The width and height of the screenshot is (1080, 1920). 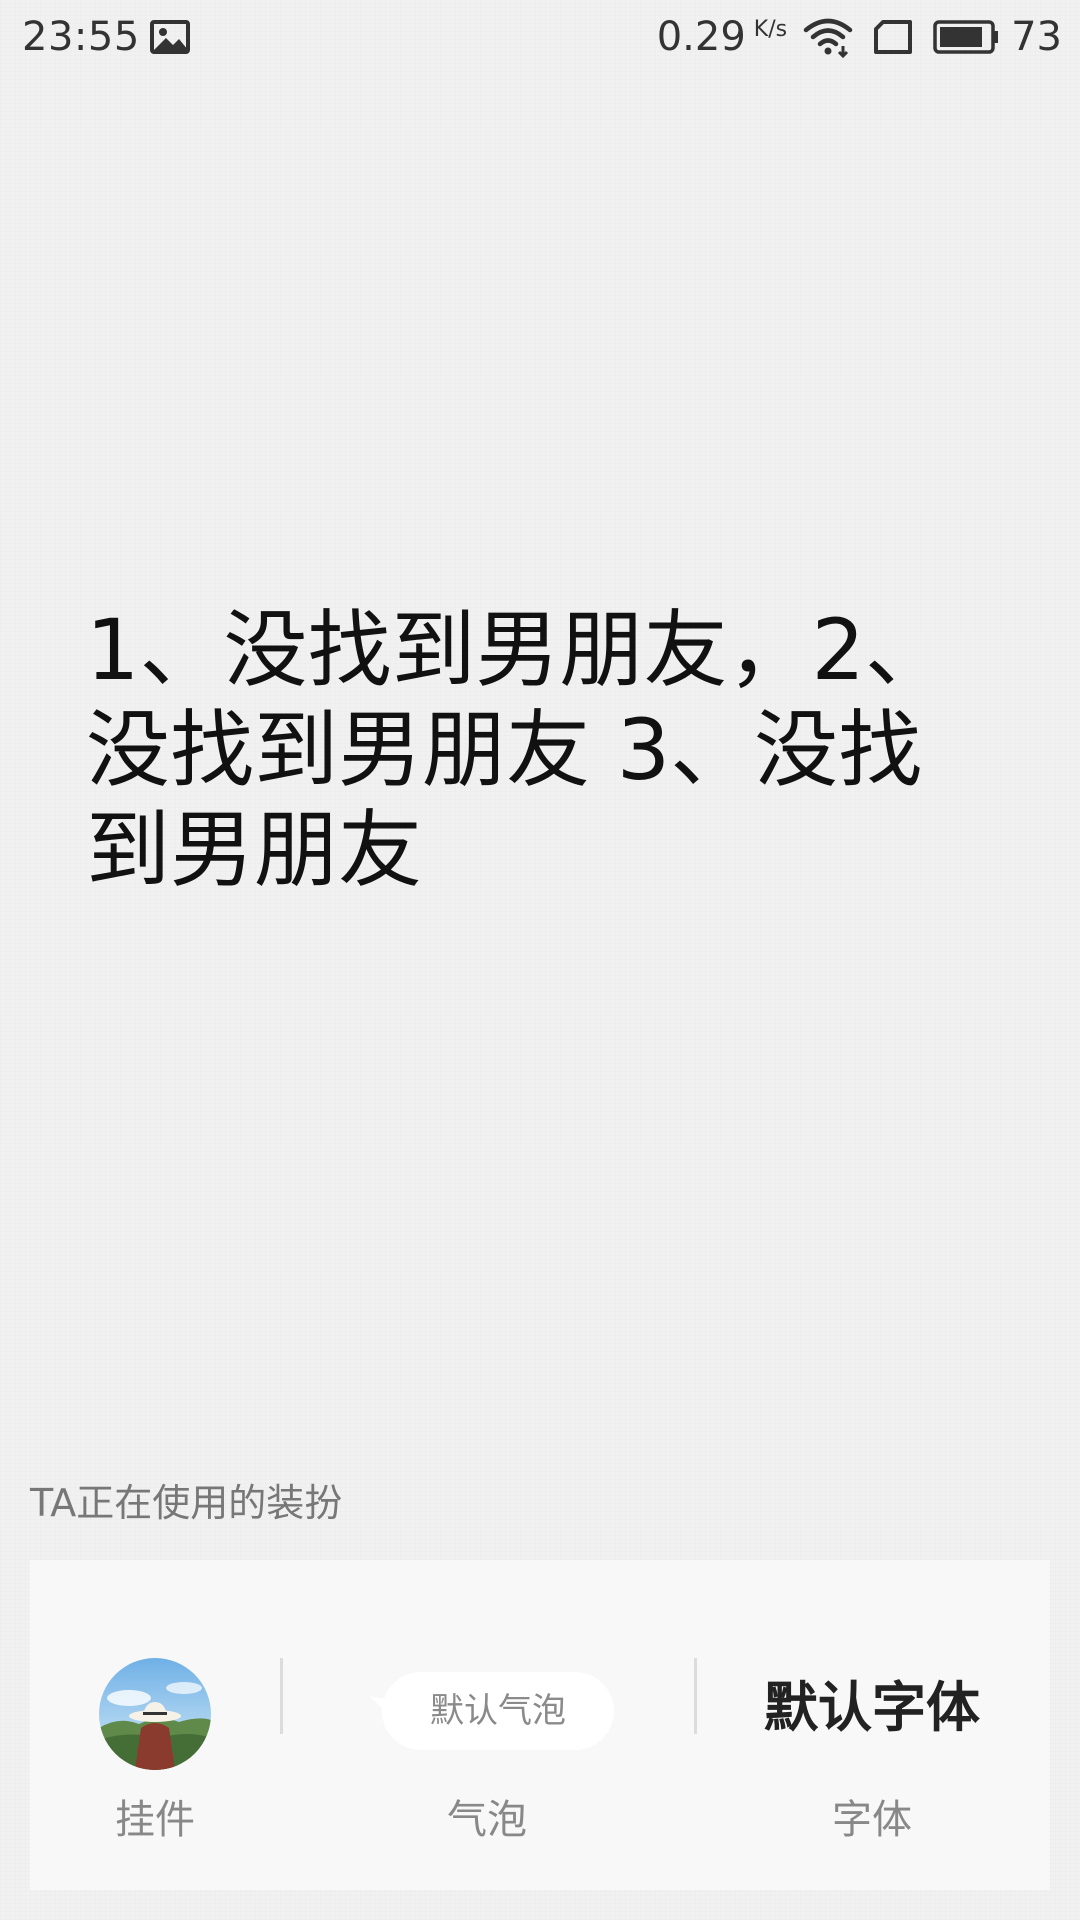 I want to click on pendant-item: 挂件, so click(x=155, y=1725).